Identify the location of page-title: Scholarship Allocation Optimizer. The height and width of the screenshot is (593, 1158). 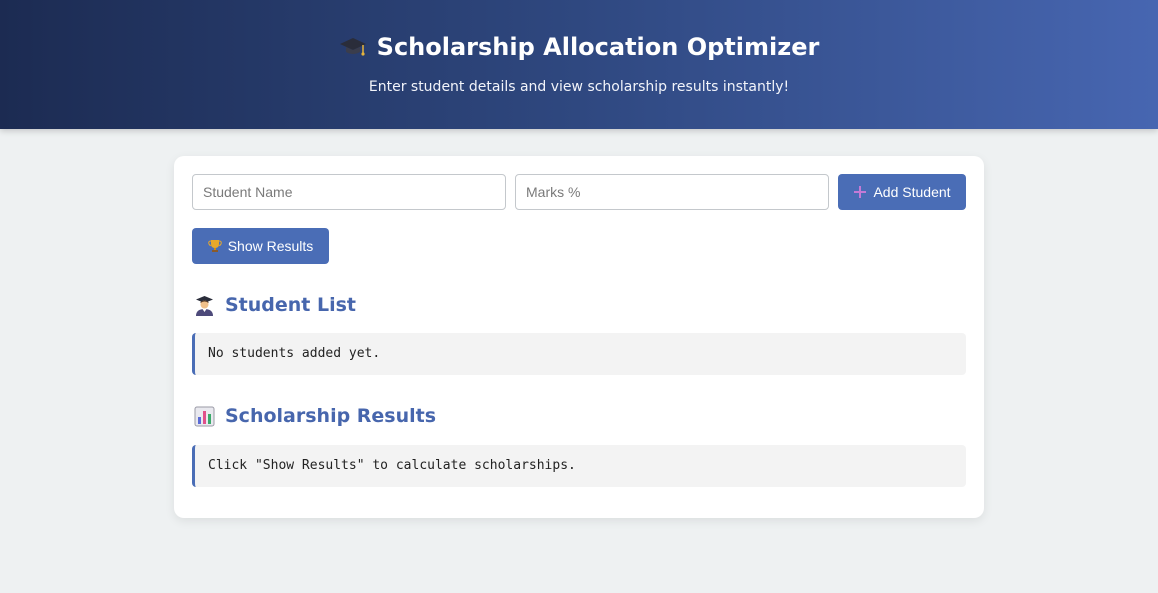
(598, 47).